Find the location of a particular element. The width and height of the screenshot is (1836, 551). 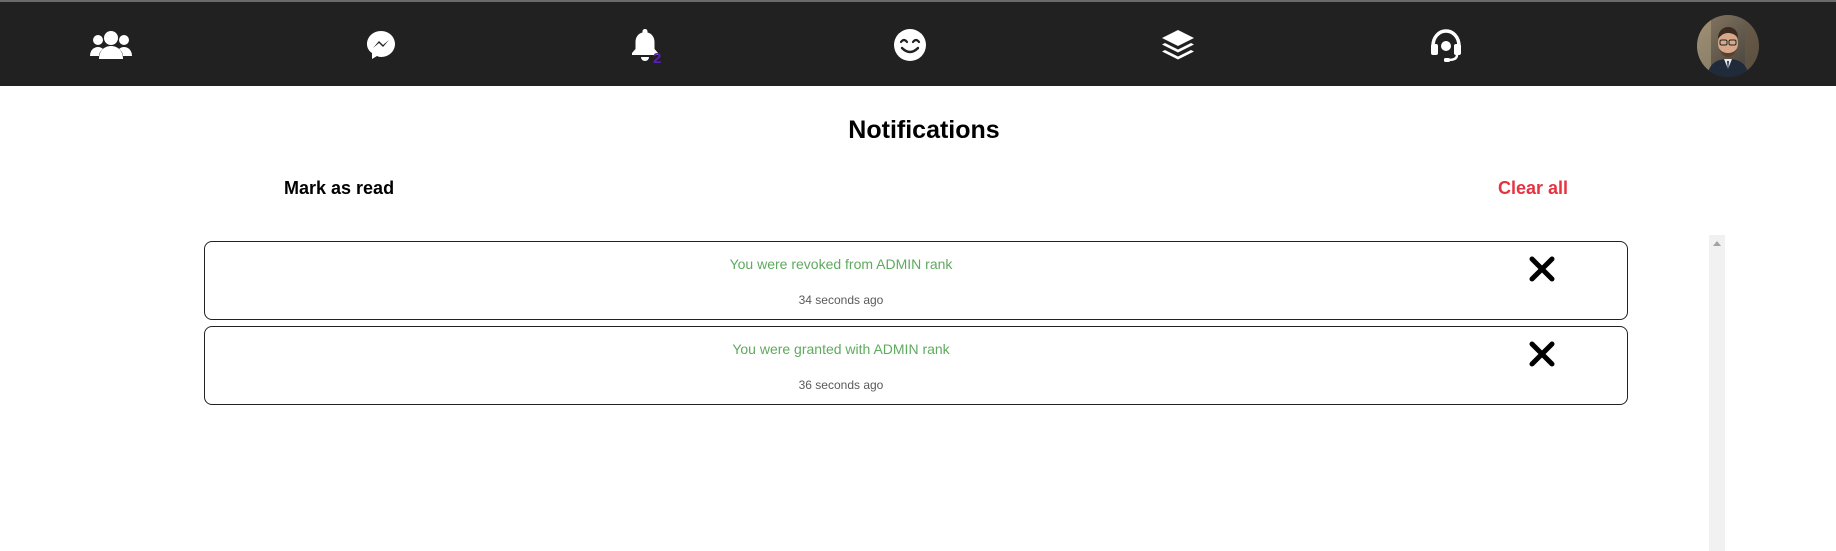

nav-layers is located at coordinates (1178, 45).